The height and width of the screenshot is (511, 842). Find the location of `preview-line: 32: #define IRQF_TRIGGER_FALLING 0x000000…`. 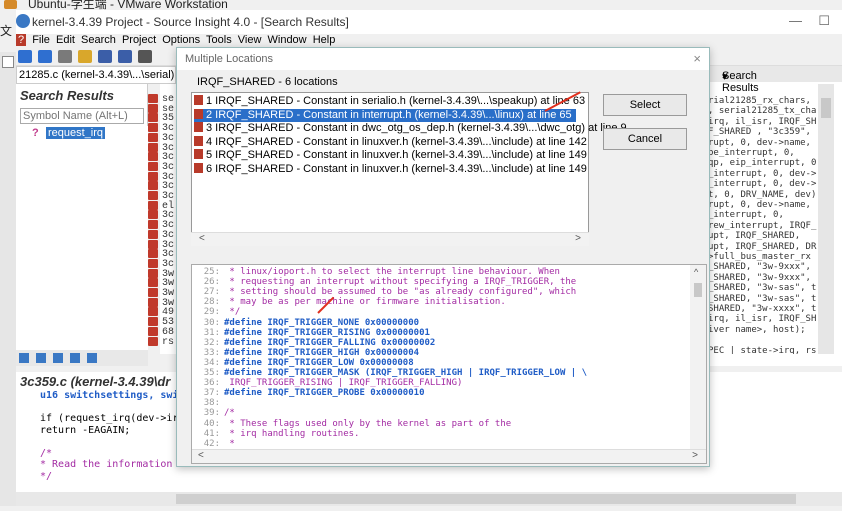

preview-line: 32: #define IRQF_TRIGGER_FALLING 0x000000… is located at coordinates (316, 343).